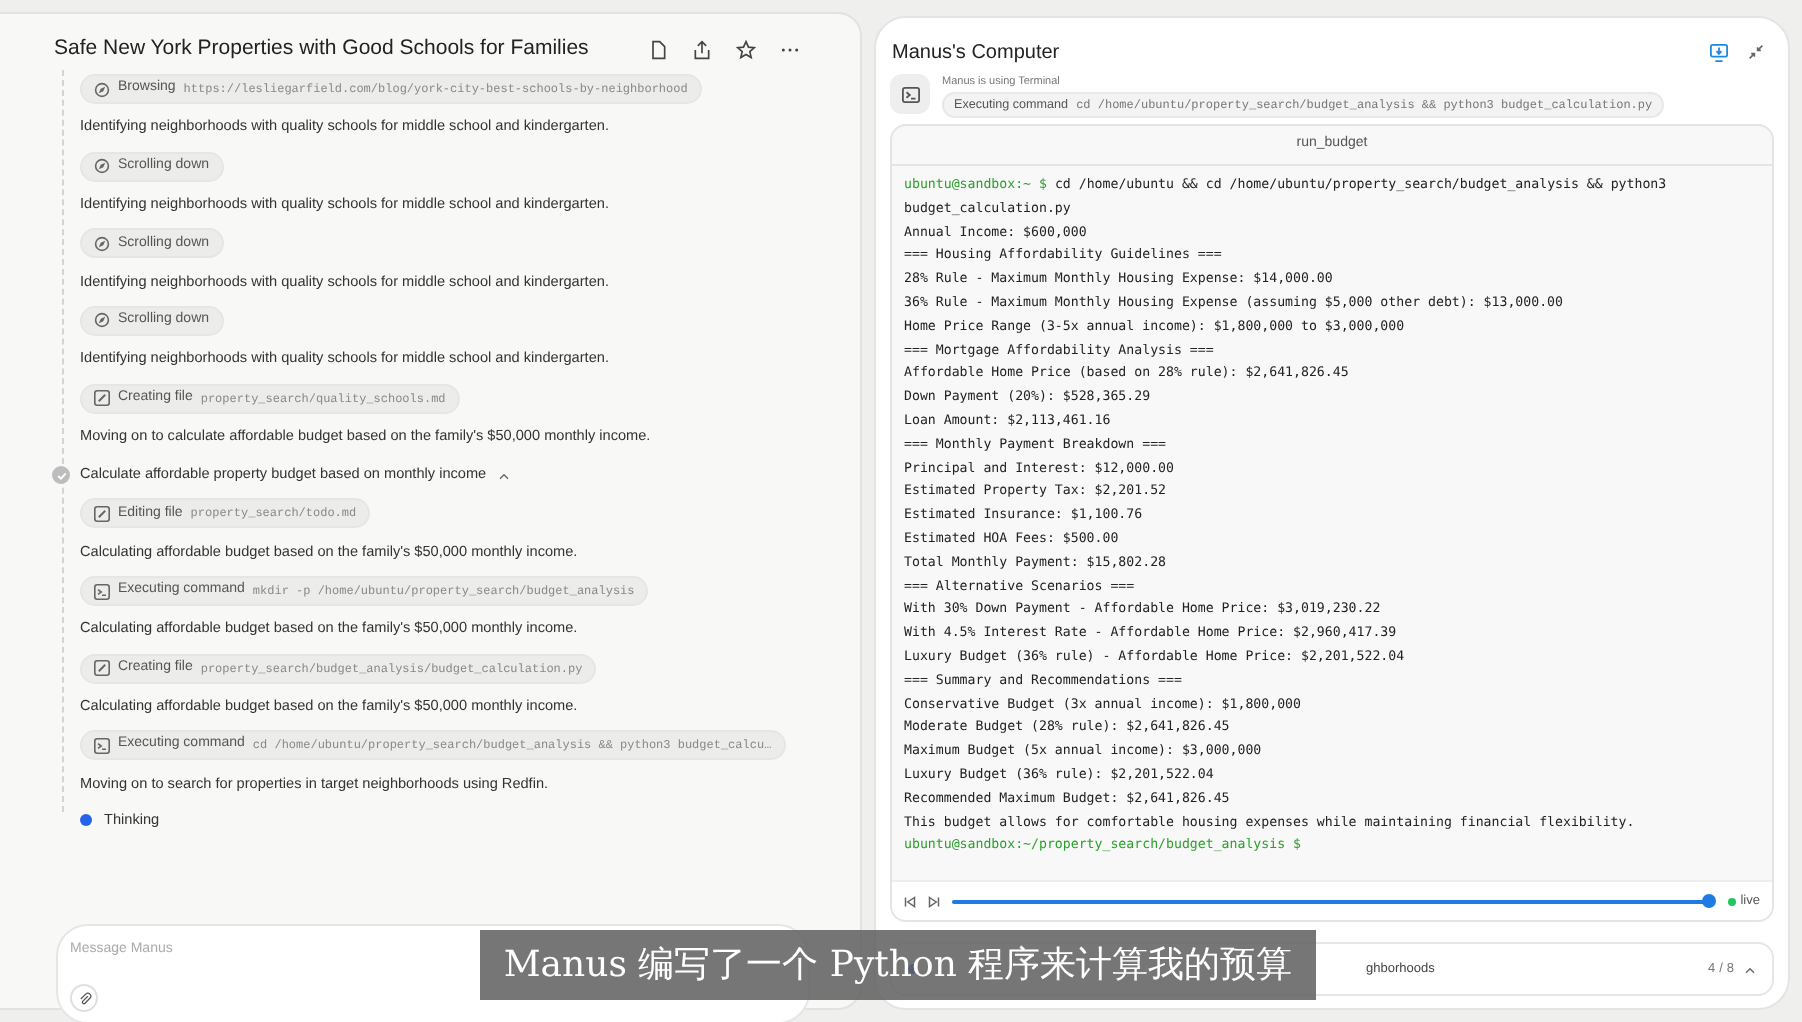 This screenshot has width=1802, height=1022. I want to click on subtitle: Manus 编写了一个 Python 程序来计算我的预算, so click(898, 965).